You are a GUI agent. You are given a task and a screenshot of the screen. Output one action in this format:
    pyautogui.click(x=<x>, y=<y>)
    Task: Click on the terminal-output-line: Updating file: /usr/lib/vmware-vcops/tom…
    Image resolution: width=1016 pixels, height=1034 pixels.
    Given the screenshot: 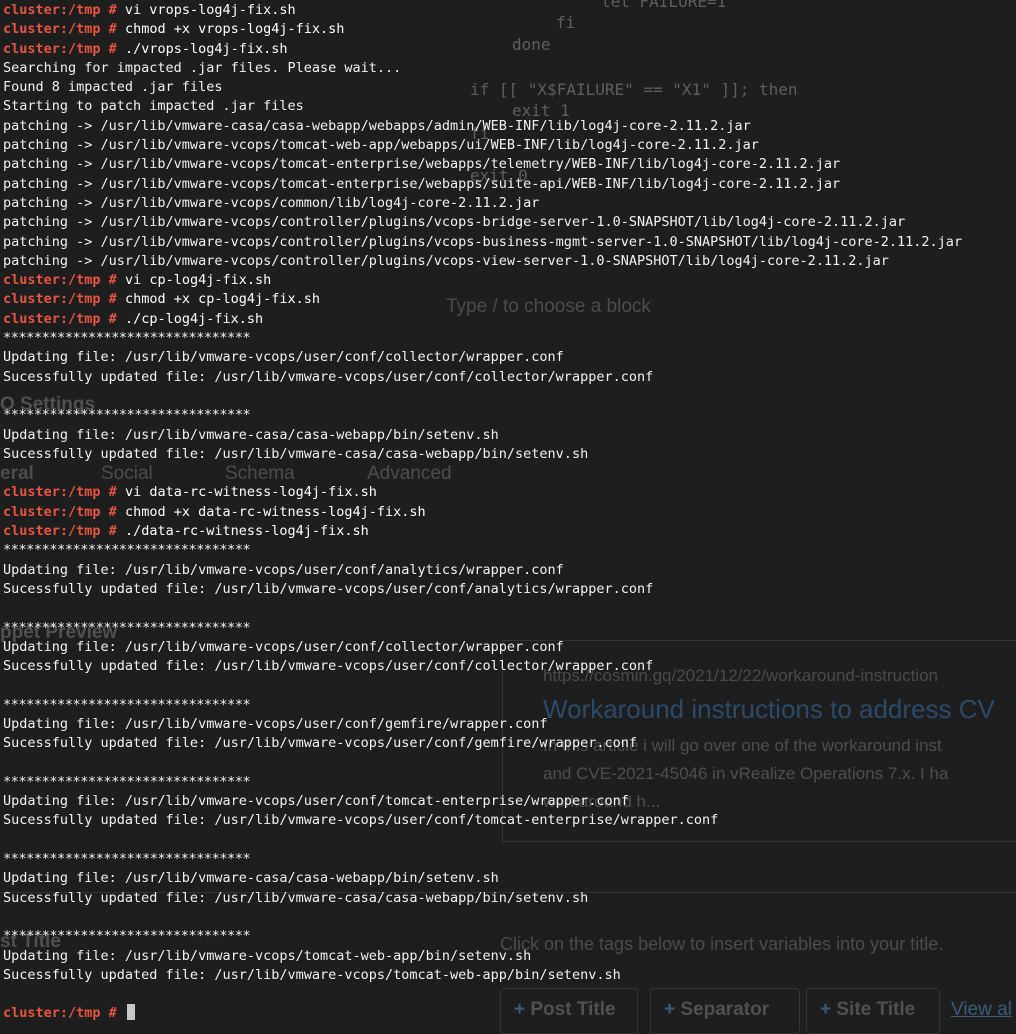 What is the action you would take?
    pyautogui.click(x=509, y=956)
    